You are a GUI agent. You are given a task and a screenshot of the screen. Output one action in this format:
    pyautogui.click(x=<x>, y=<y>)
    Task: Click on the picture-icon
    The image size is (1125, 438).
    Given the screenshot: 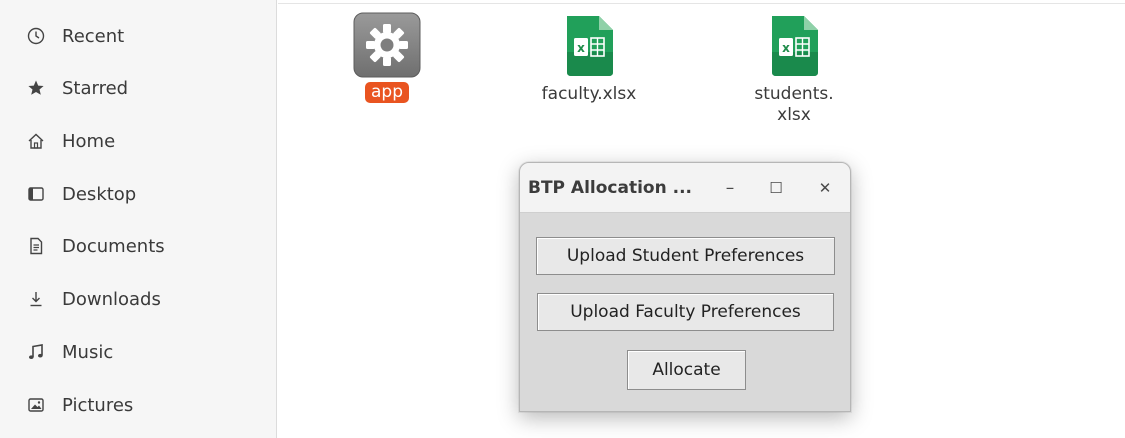 What is the action you would take?
    pyautogui.click(x=36, y=405)
    